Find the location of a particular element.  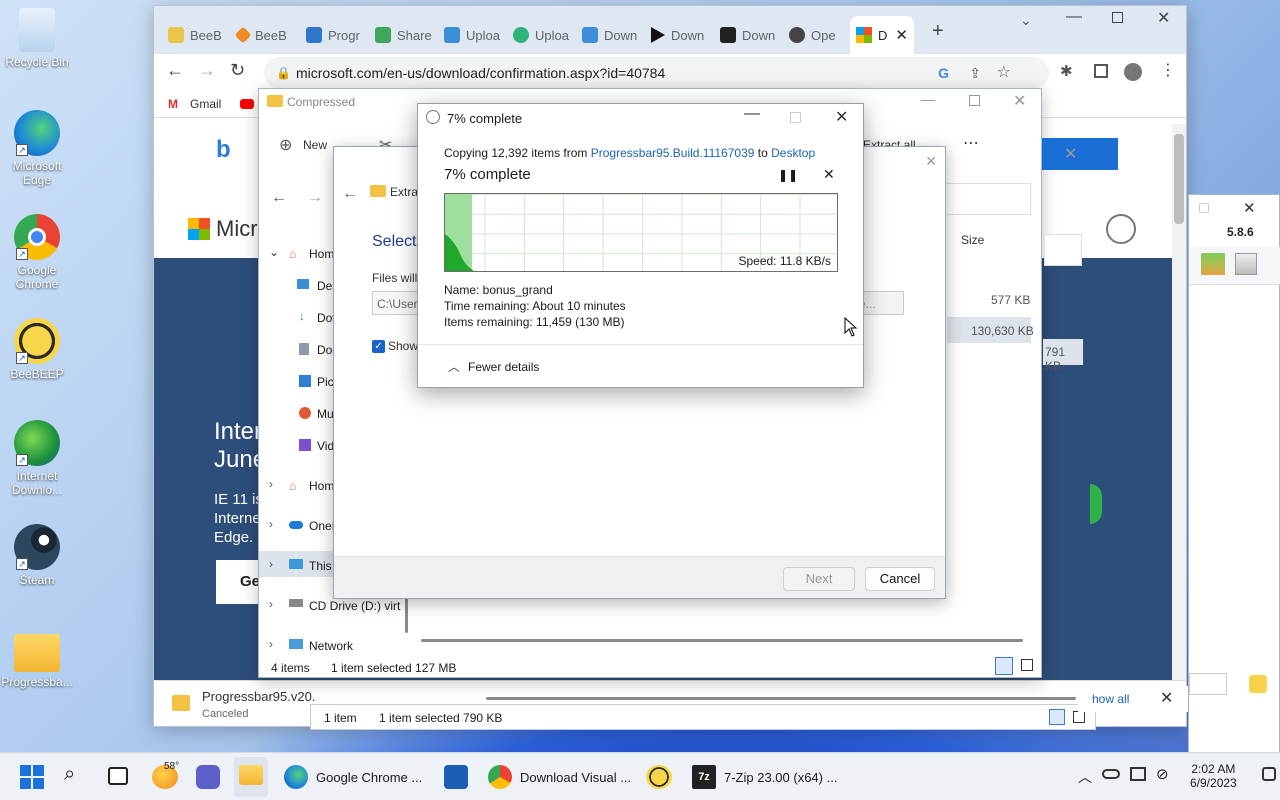

close-window-button: ✕ is located at coordinates (1163, 18).